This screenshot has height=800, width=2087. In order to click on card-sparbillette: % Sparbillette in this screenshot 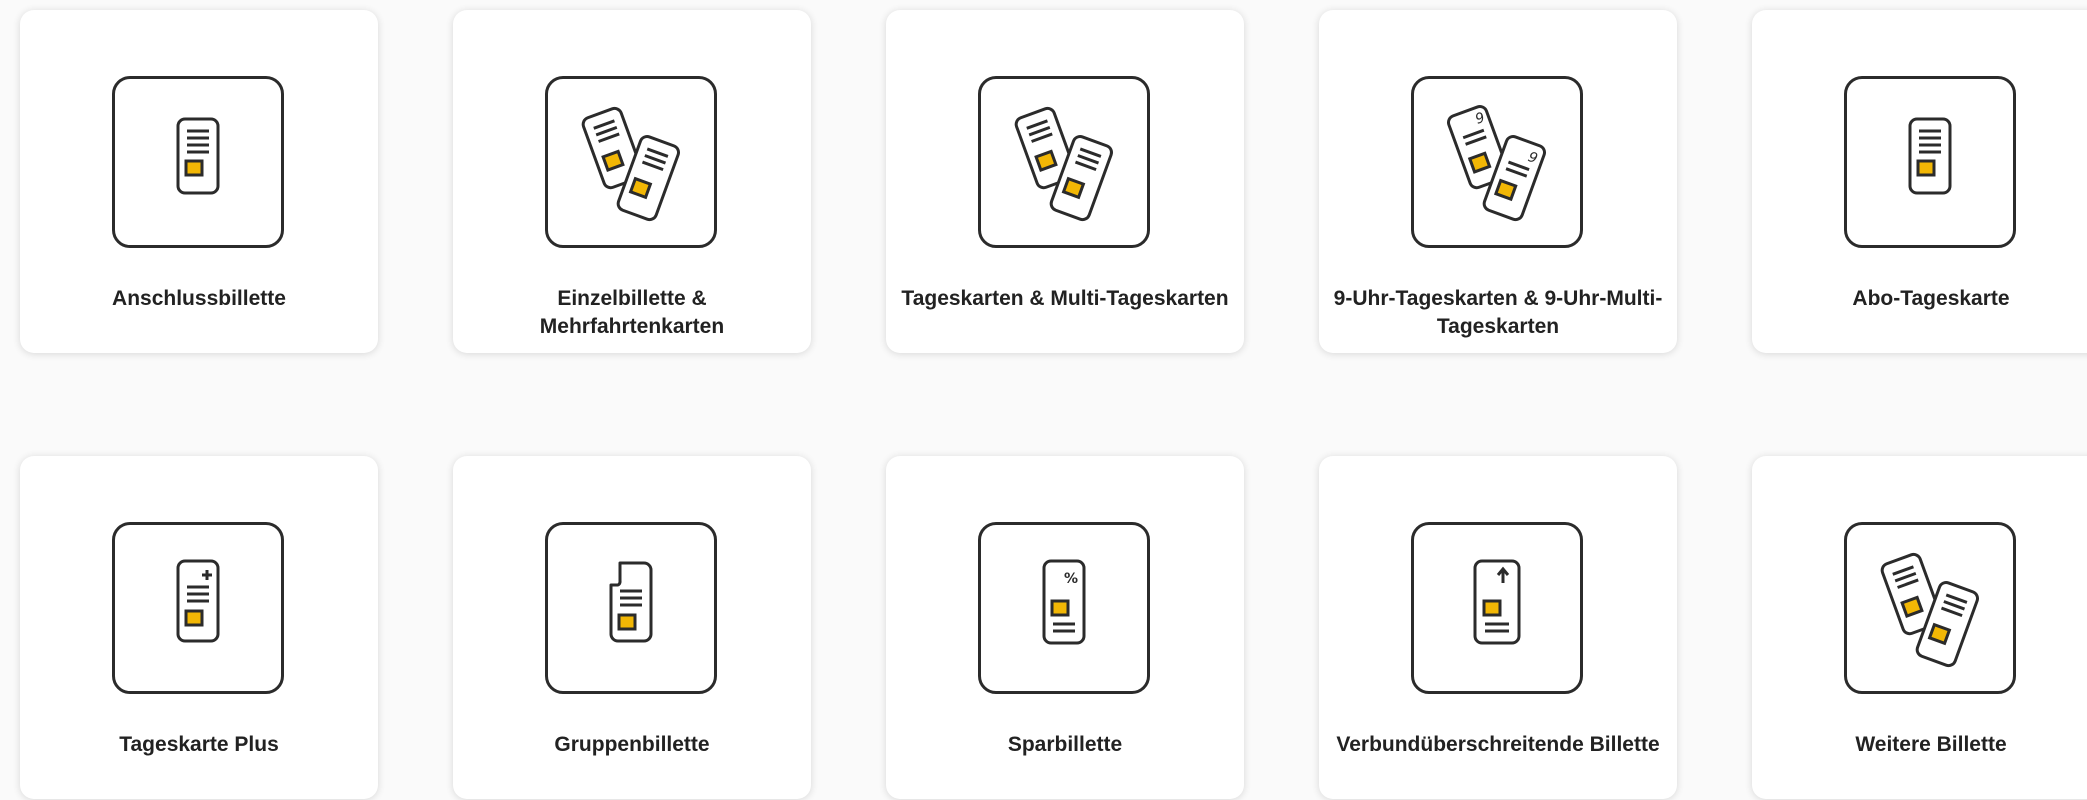, I will do `click(1065, 627)`.